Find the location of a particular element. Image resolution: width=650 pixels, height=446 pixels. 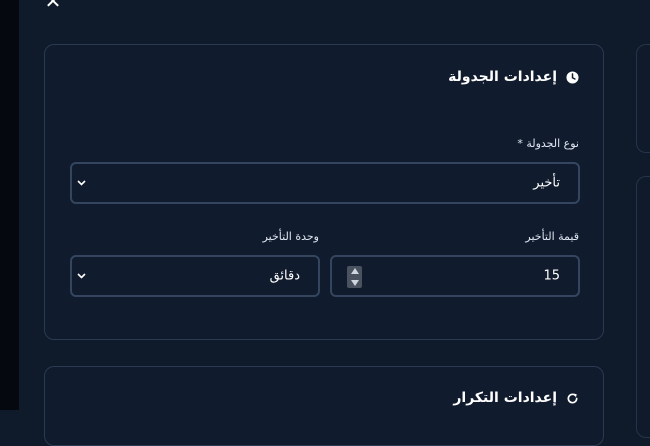

repeat-settings-title: إعدادات التكرار is located at coordinates (505, 398).